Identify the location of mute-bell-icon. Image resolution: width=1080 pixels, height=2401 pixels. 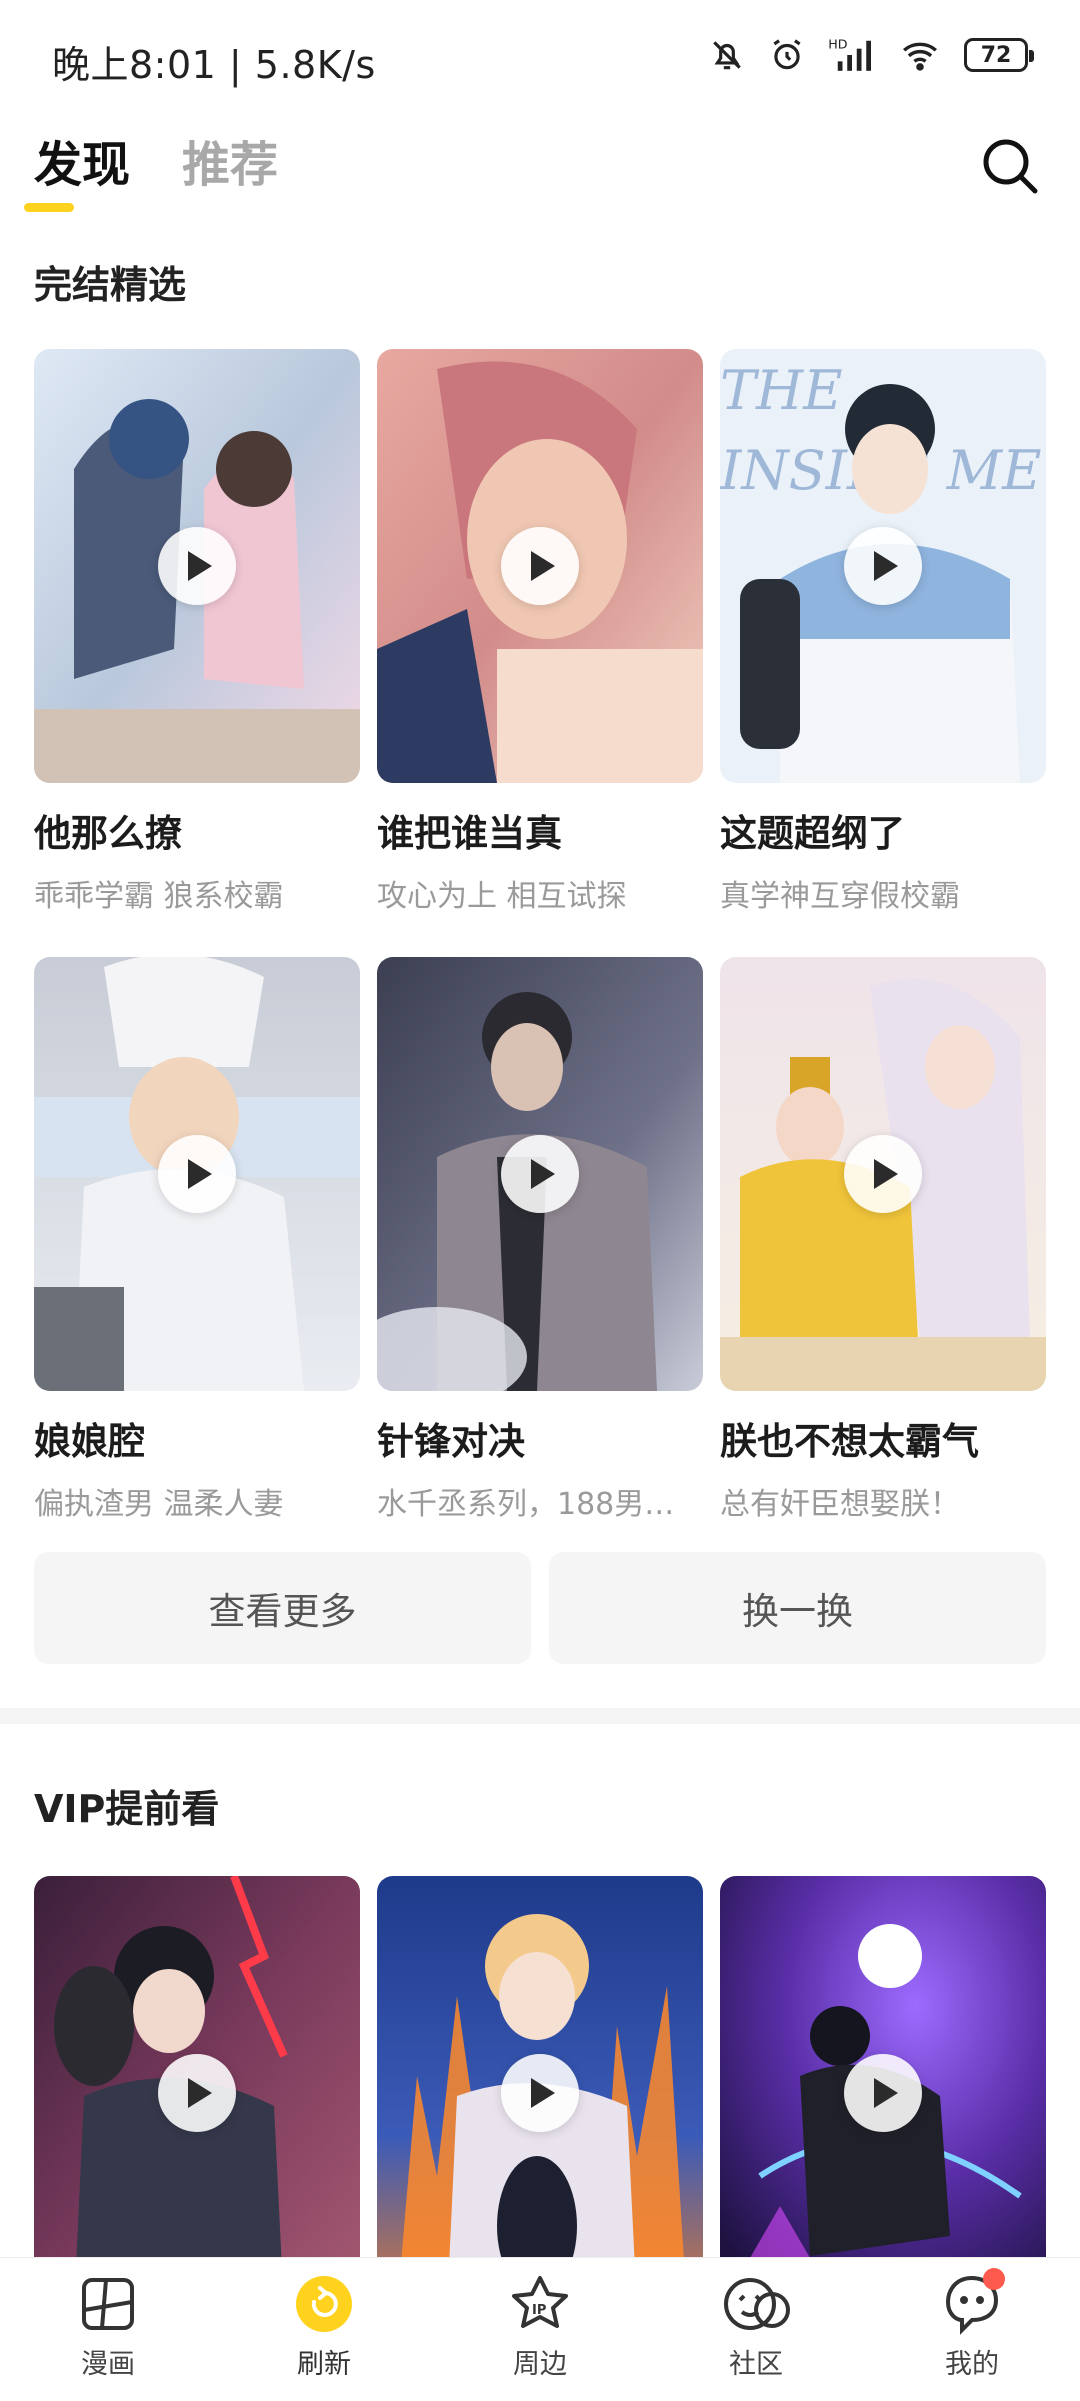
(727, 55).